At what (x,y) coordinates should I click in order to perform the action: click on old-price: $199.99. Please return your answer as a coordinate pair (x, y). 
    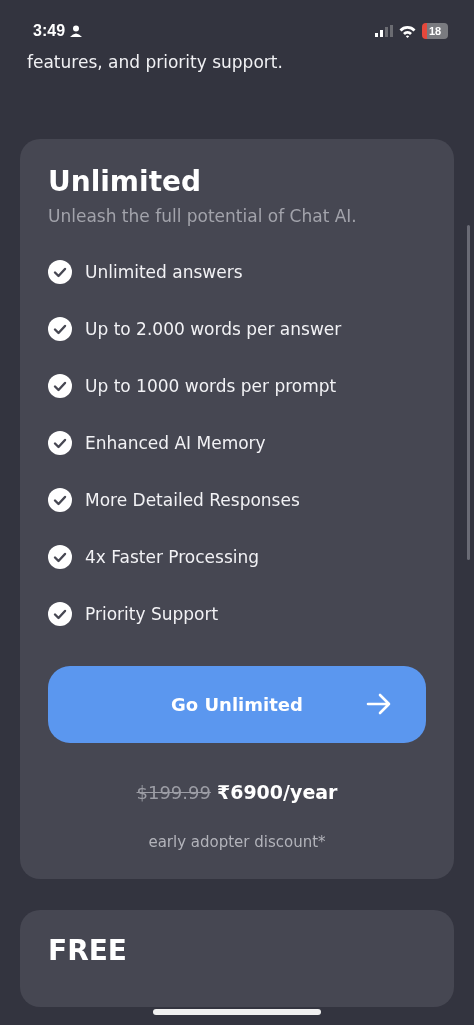
    Looking at the image, I should click on (173, 792).